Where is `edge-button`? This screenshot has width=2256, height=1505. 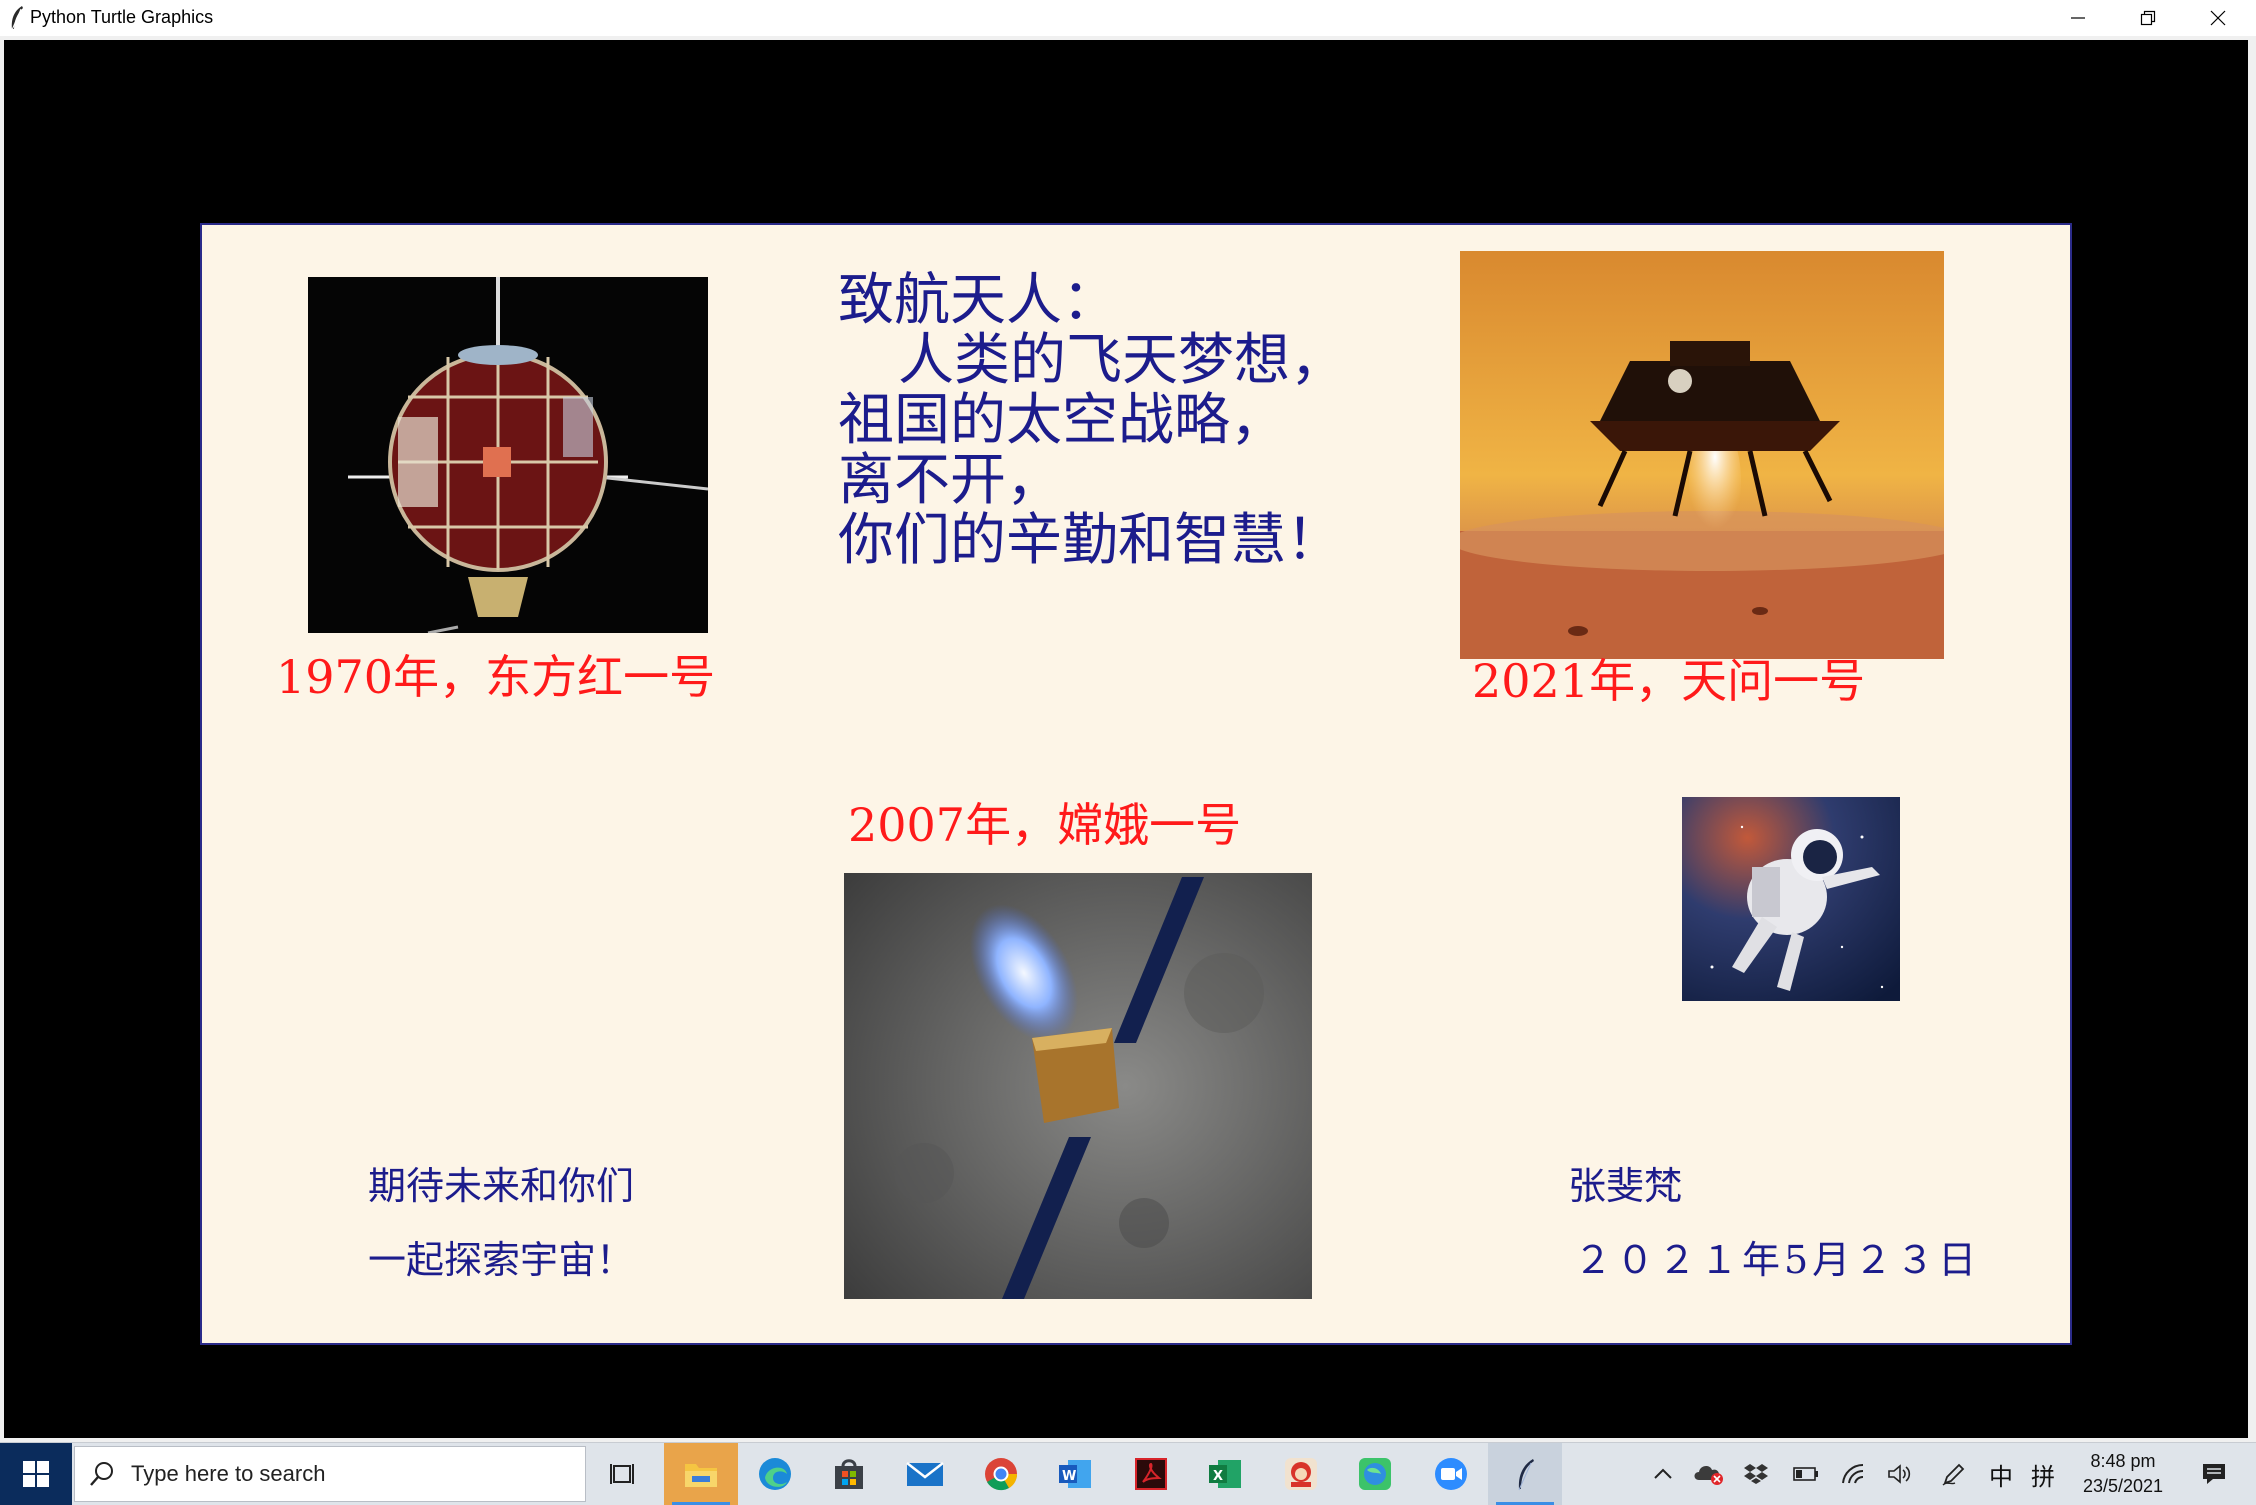 edge-button is located at coordinates (775, 1474).